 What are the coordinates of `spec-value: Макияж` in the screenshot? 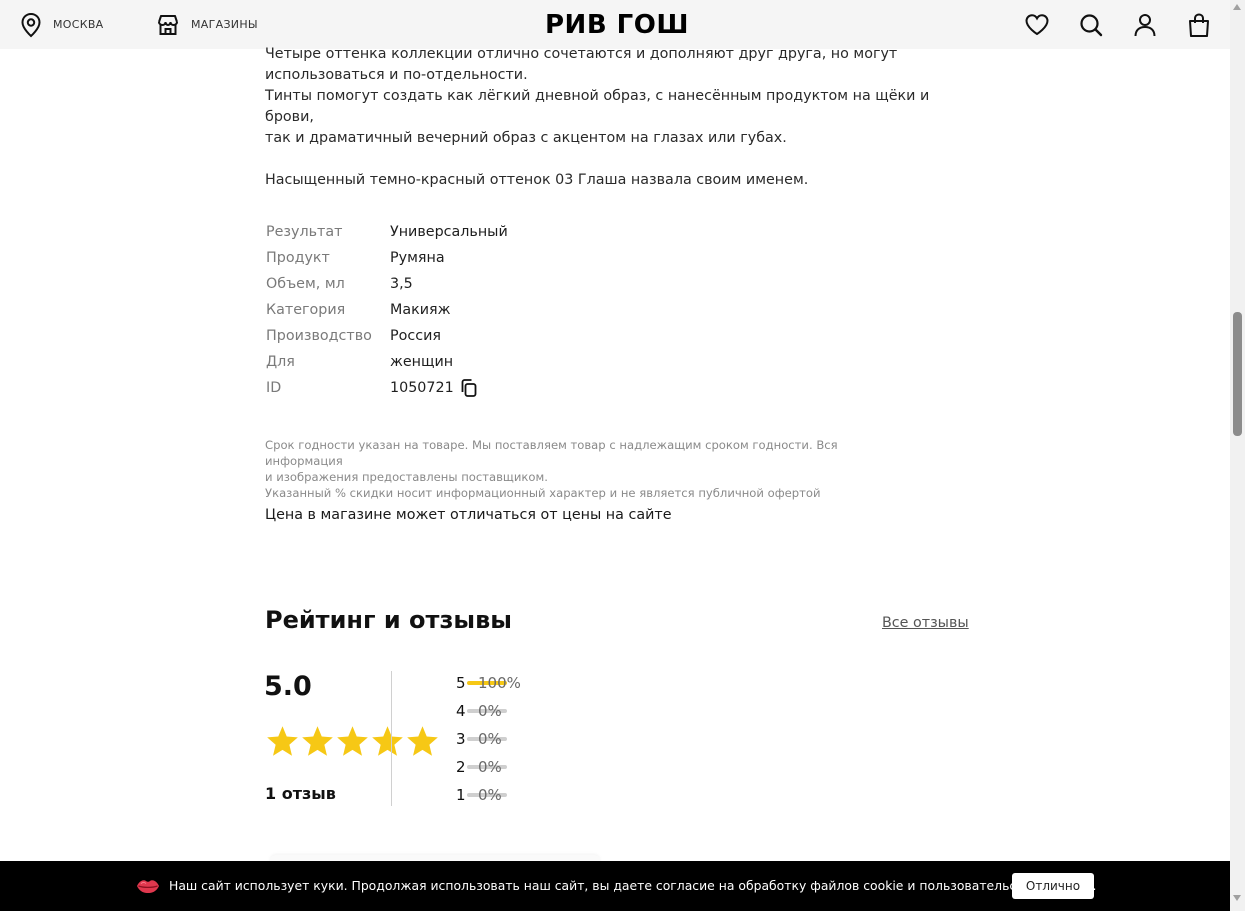 It's located at (420, 310).